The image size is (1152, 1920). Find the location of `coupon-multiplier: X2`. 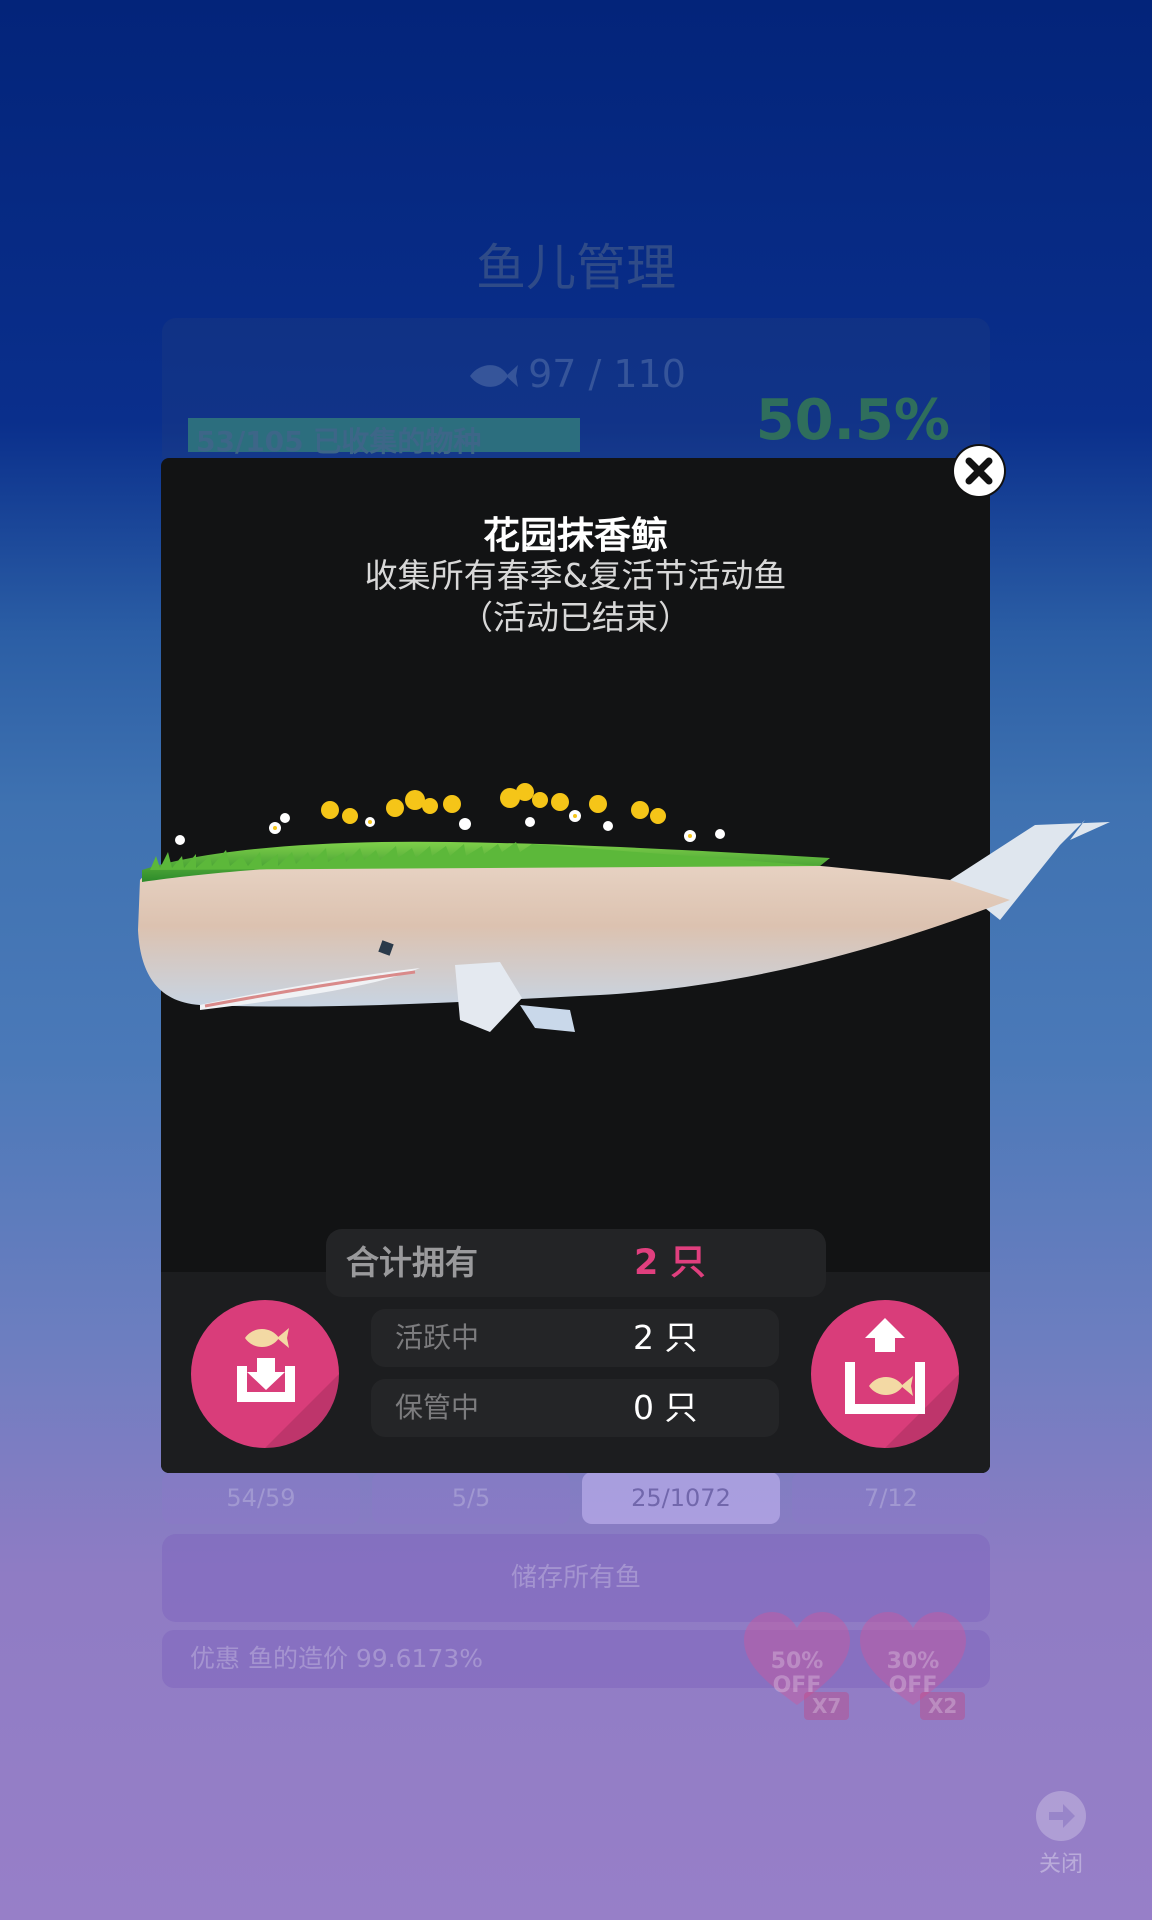

coupon-multiplier: X2 is located at coordinates (943, 1706).